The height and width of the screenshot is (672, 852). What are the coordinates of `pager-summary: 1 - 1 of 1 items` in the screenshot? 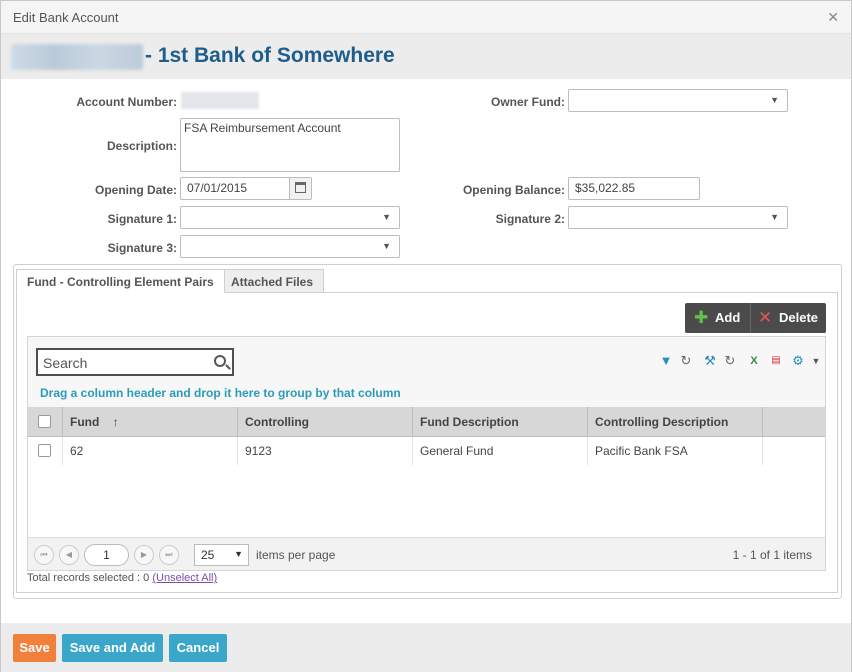 It's located at (772, 555).